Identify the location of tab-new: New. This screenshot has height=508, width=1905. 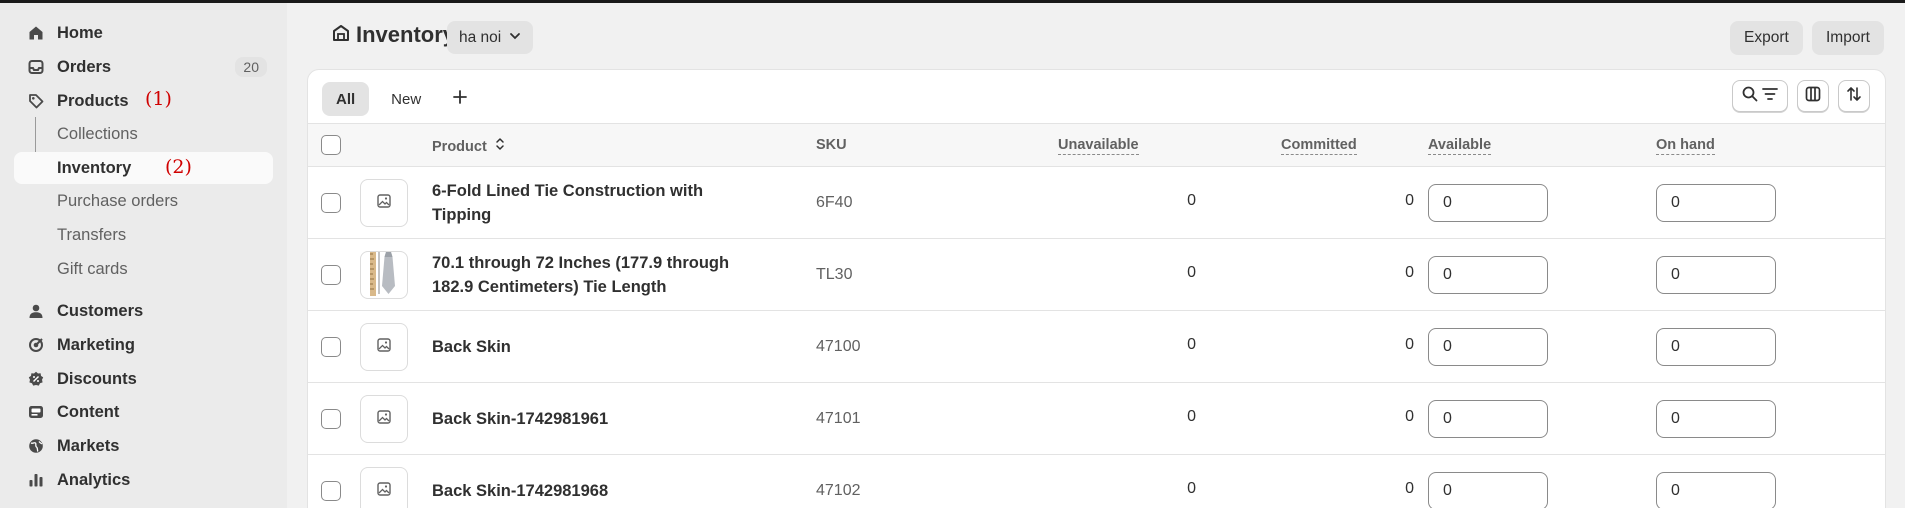
(406, 99).